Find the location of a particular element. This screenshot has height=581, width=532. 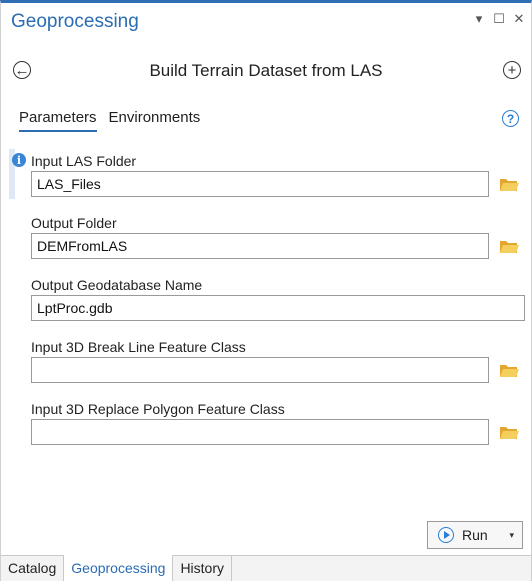

run-label: Run is located at coordinates (475, 535).